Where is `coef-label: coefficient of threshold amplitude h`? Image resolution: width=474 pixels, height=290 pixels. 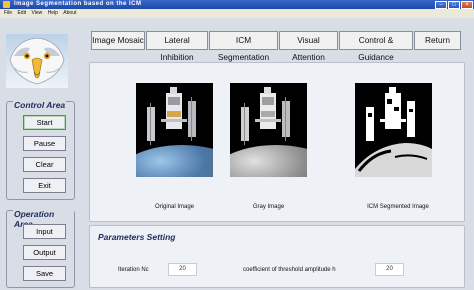 coef-label: coefficient of threshold amplitude h is located at coordinates (289, 270).